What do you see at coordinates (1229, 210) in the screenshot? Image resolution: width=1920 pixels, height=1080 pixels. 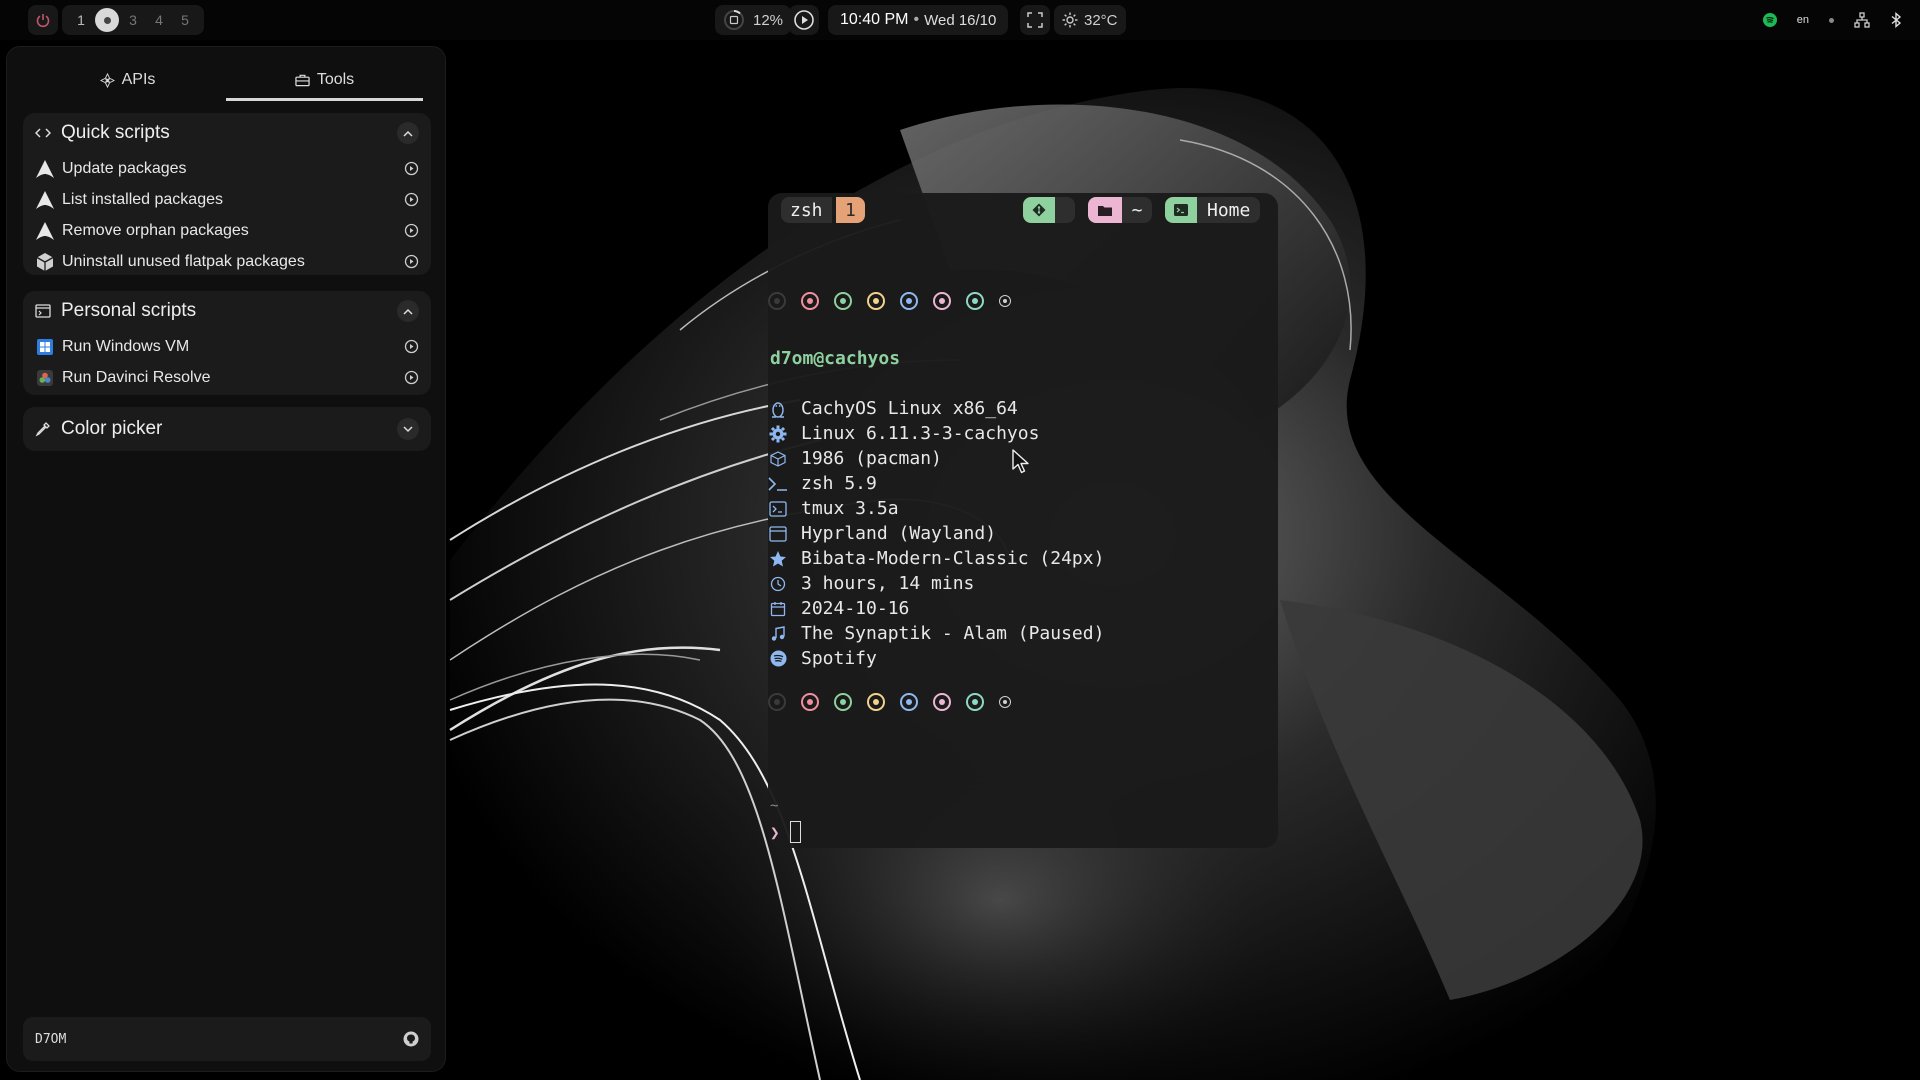 I see `tmux-session-name: Home` at bounding box center [1229, 210].